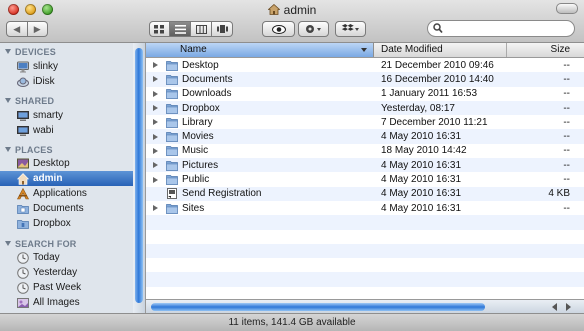 The height and width of the screenshot is (331, 584). Describe the element at coordinates (365, 165) in the screenshot. I see `file-row: Pictures 4 May 2010 16:31 --` at that location.